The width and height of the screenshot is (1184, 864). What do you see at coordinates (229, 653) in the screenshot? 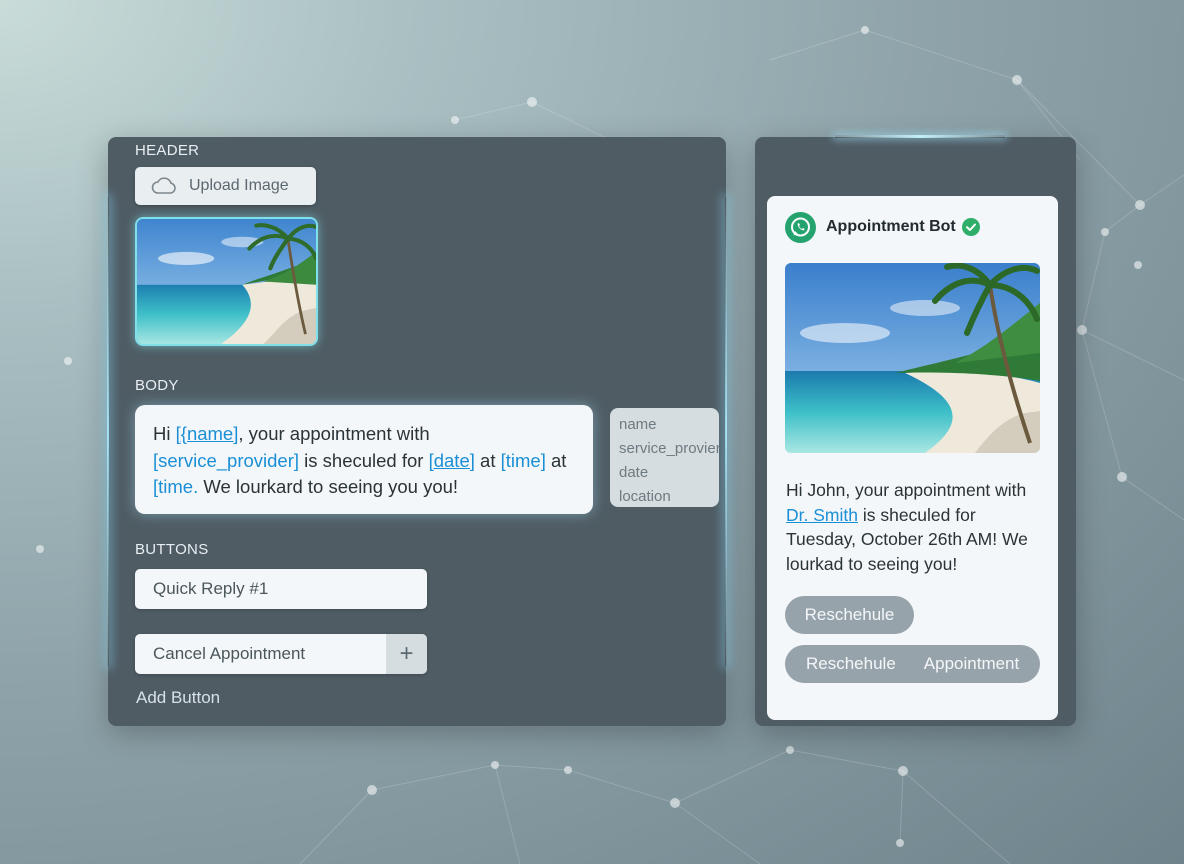
I see `cancel-appointment-label: Cancel Appointment` at bounding box center [229, 653].